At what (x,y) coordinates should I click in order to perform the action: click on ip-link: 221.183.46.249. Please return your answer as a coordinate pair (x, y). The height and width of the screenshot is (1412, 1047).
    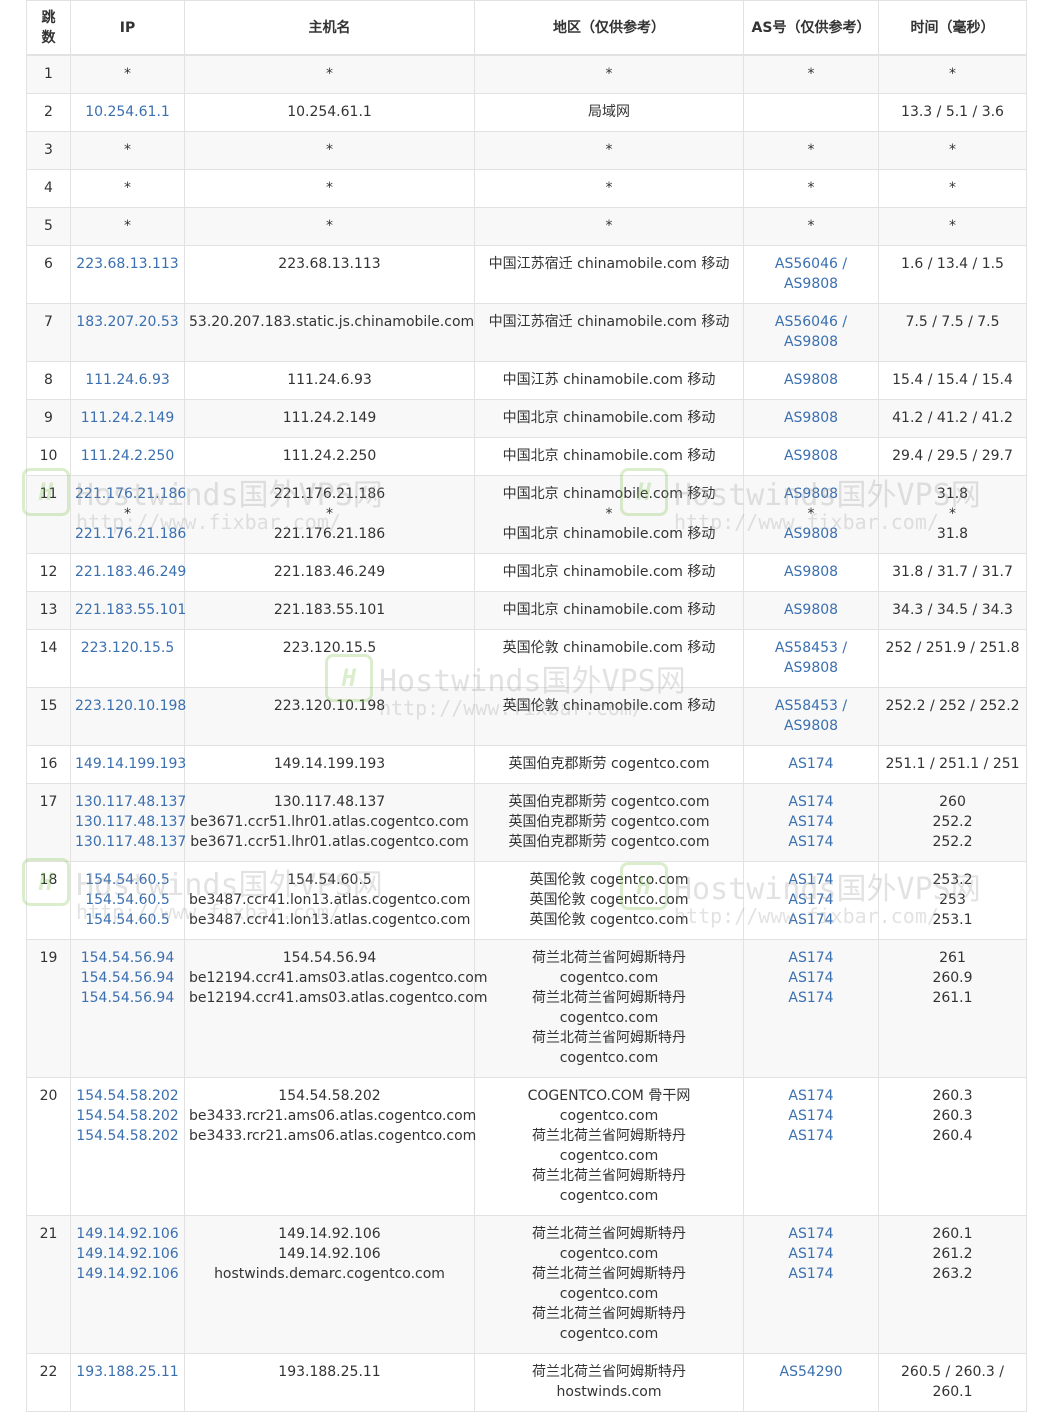
    Looking at the image, I should click on (130, 572).